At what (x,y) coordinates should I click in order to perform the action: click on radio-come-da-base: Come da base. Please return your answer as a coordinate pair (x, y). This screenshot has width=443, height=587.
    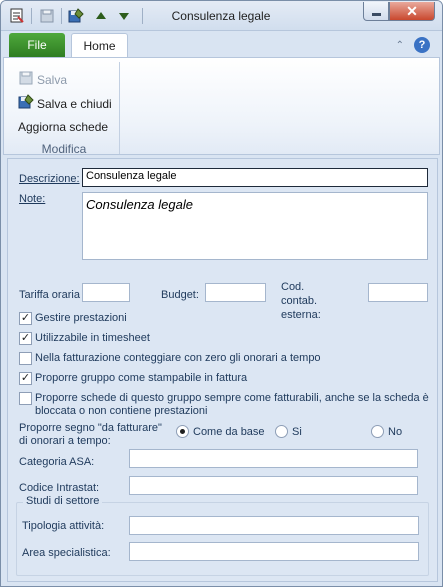
    Looking at the image, I should click on (220, 431).